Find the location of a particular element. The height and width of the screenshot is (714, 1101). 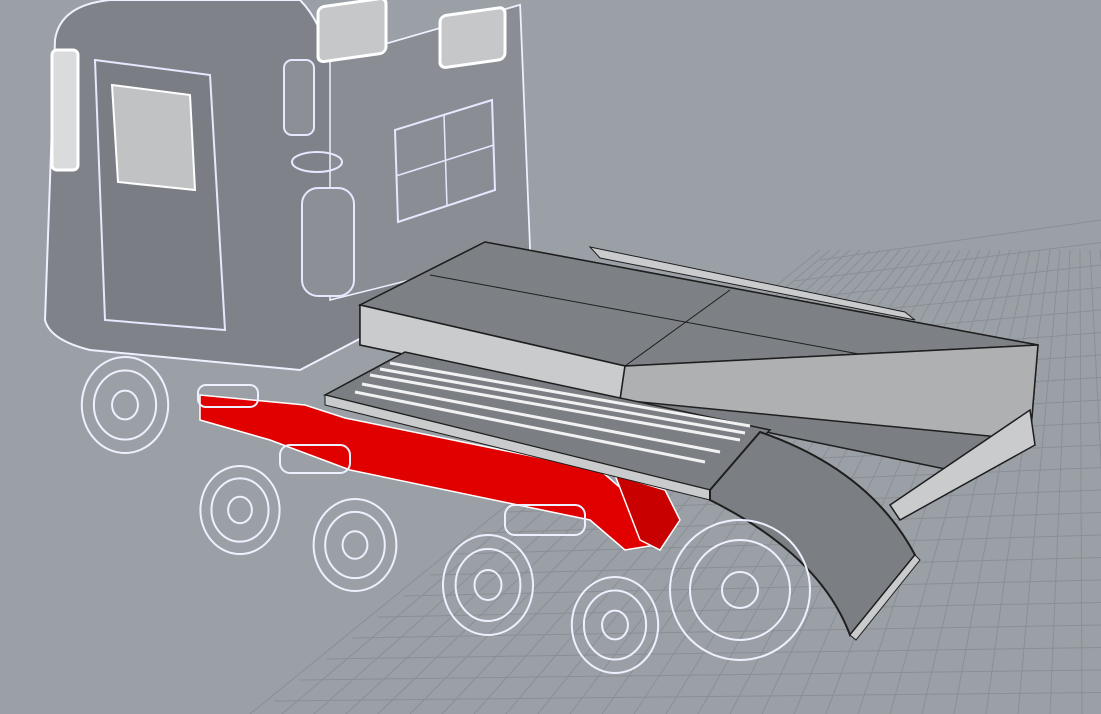

air-tank is located at coordinates (328, 242).